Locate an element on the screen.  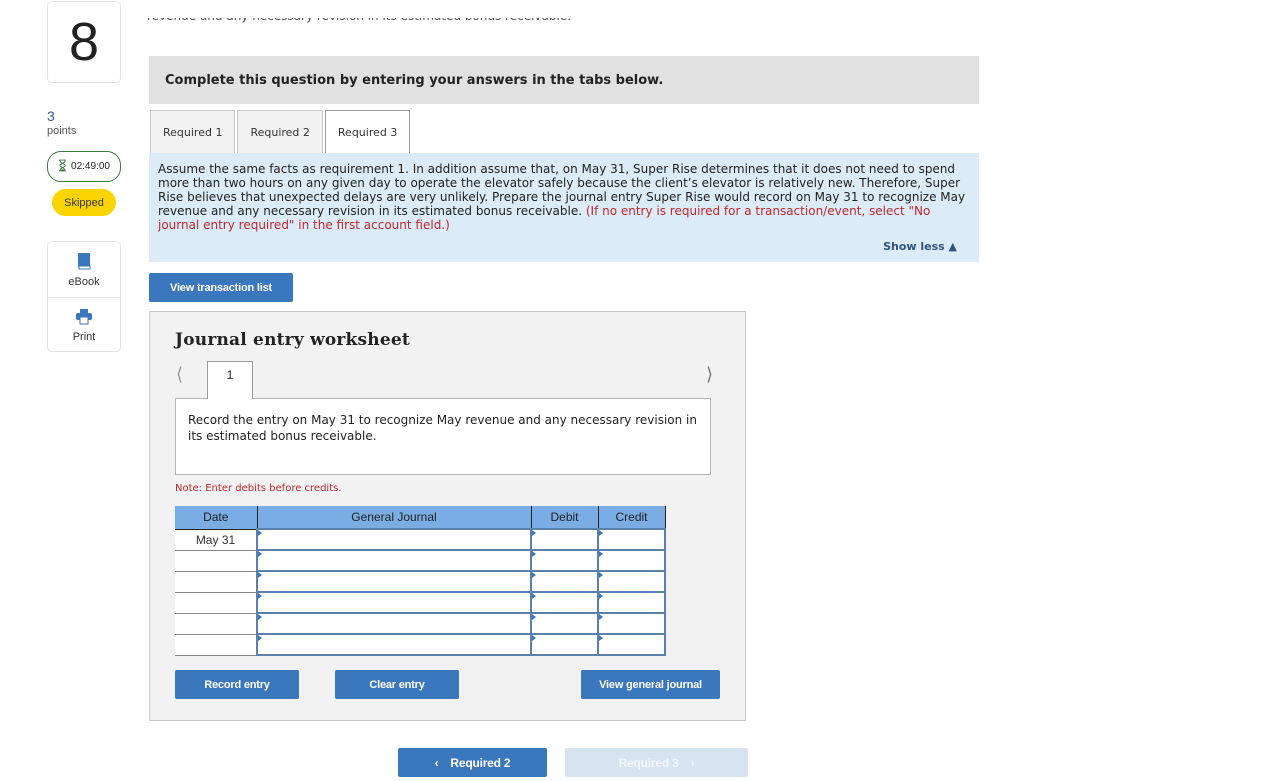
question-number: 8 is located at coordinates (84, 42).